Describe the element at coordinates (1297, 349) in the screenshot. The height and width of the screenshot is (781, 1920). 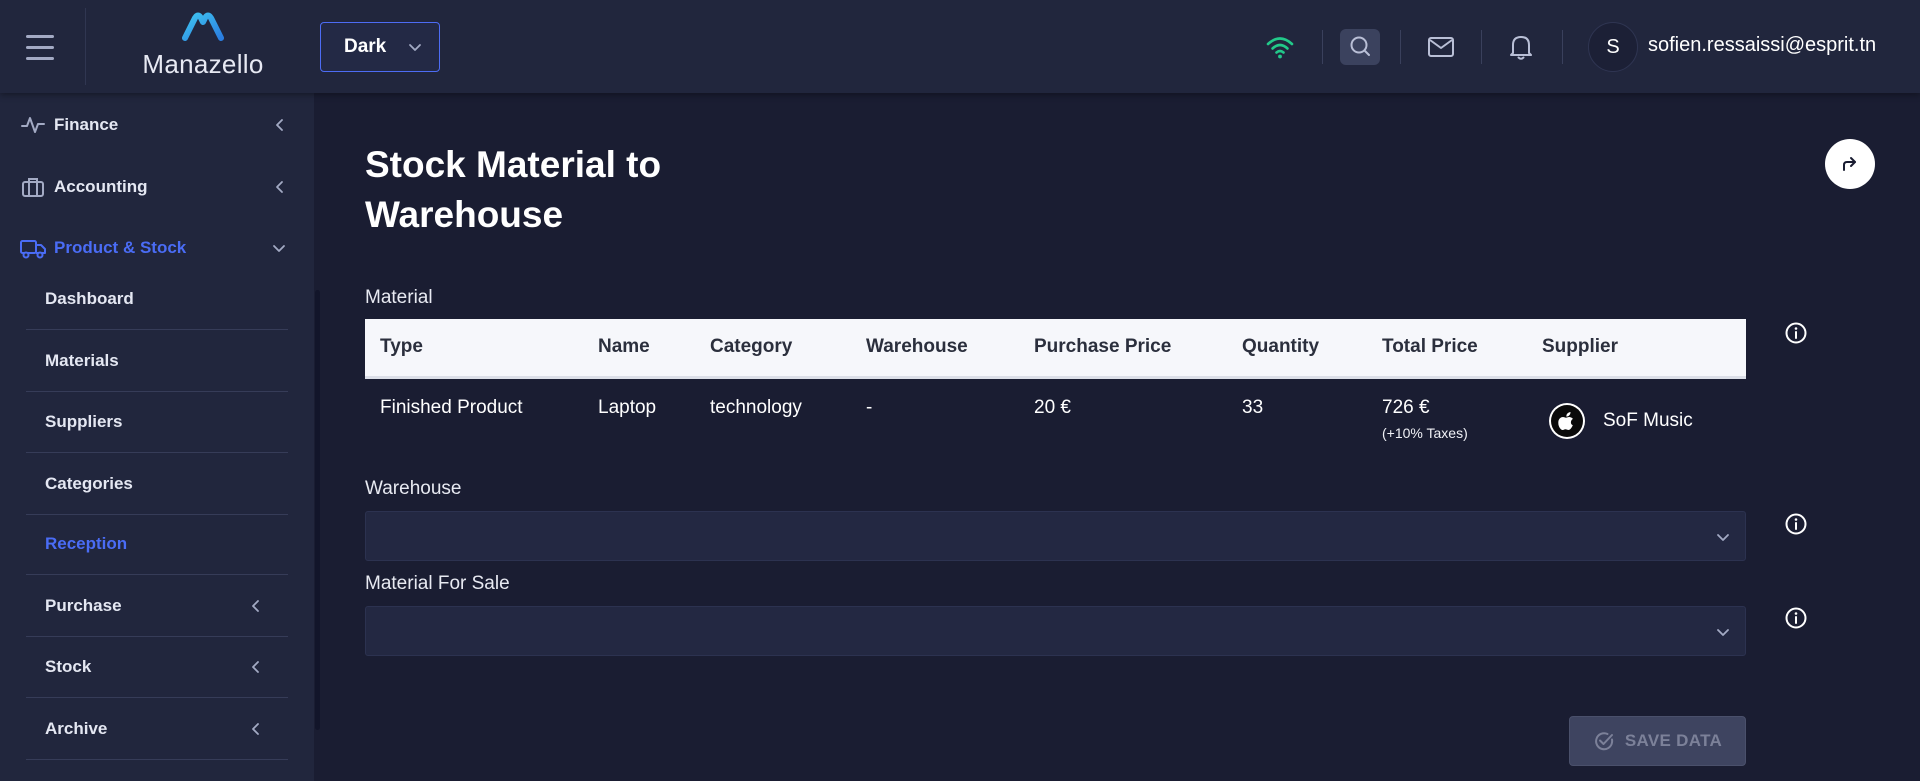
I see `column-header: Quantity` at that location.